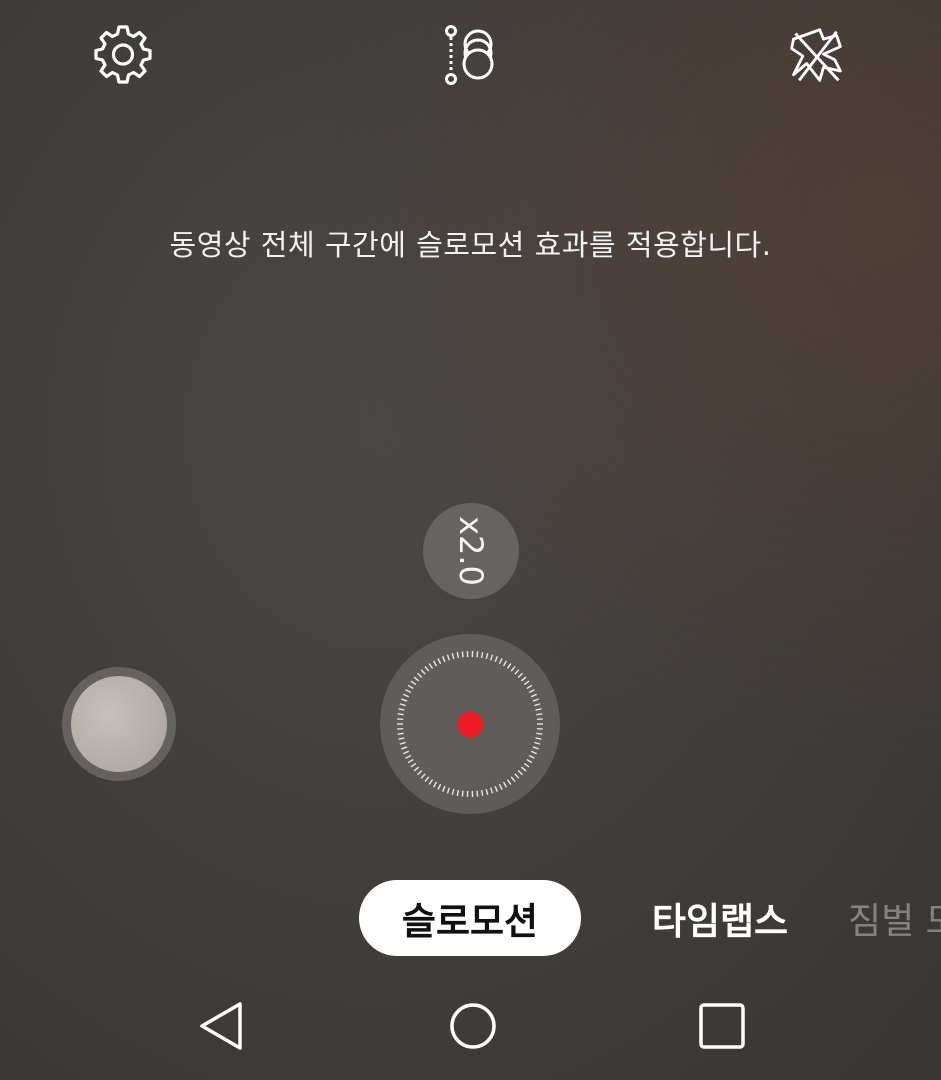  What do you see at coordinates (470, 918) in the screenshot?
I see `mode-slow-motion: 슬로모션` at bounding box center [470, 918].